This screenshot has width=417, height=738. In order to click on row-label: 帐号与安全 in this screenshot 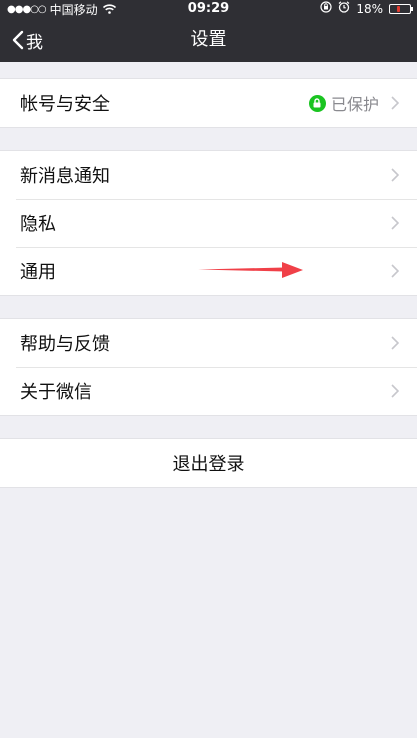, I will do `click(65, 104)`.